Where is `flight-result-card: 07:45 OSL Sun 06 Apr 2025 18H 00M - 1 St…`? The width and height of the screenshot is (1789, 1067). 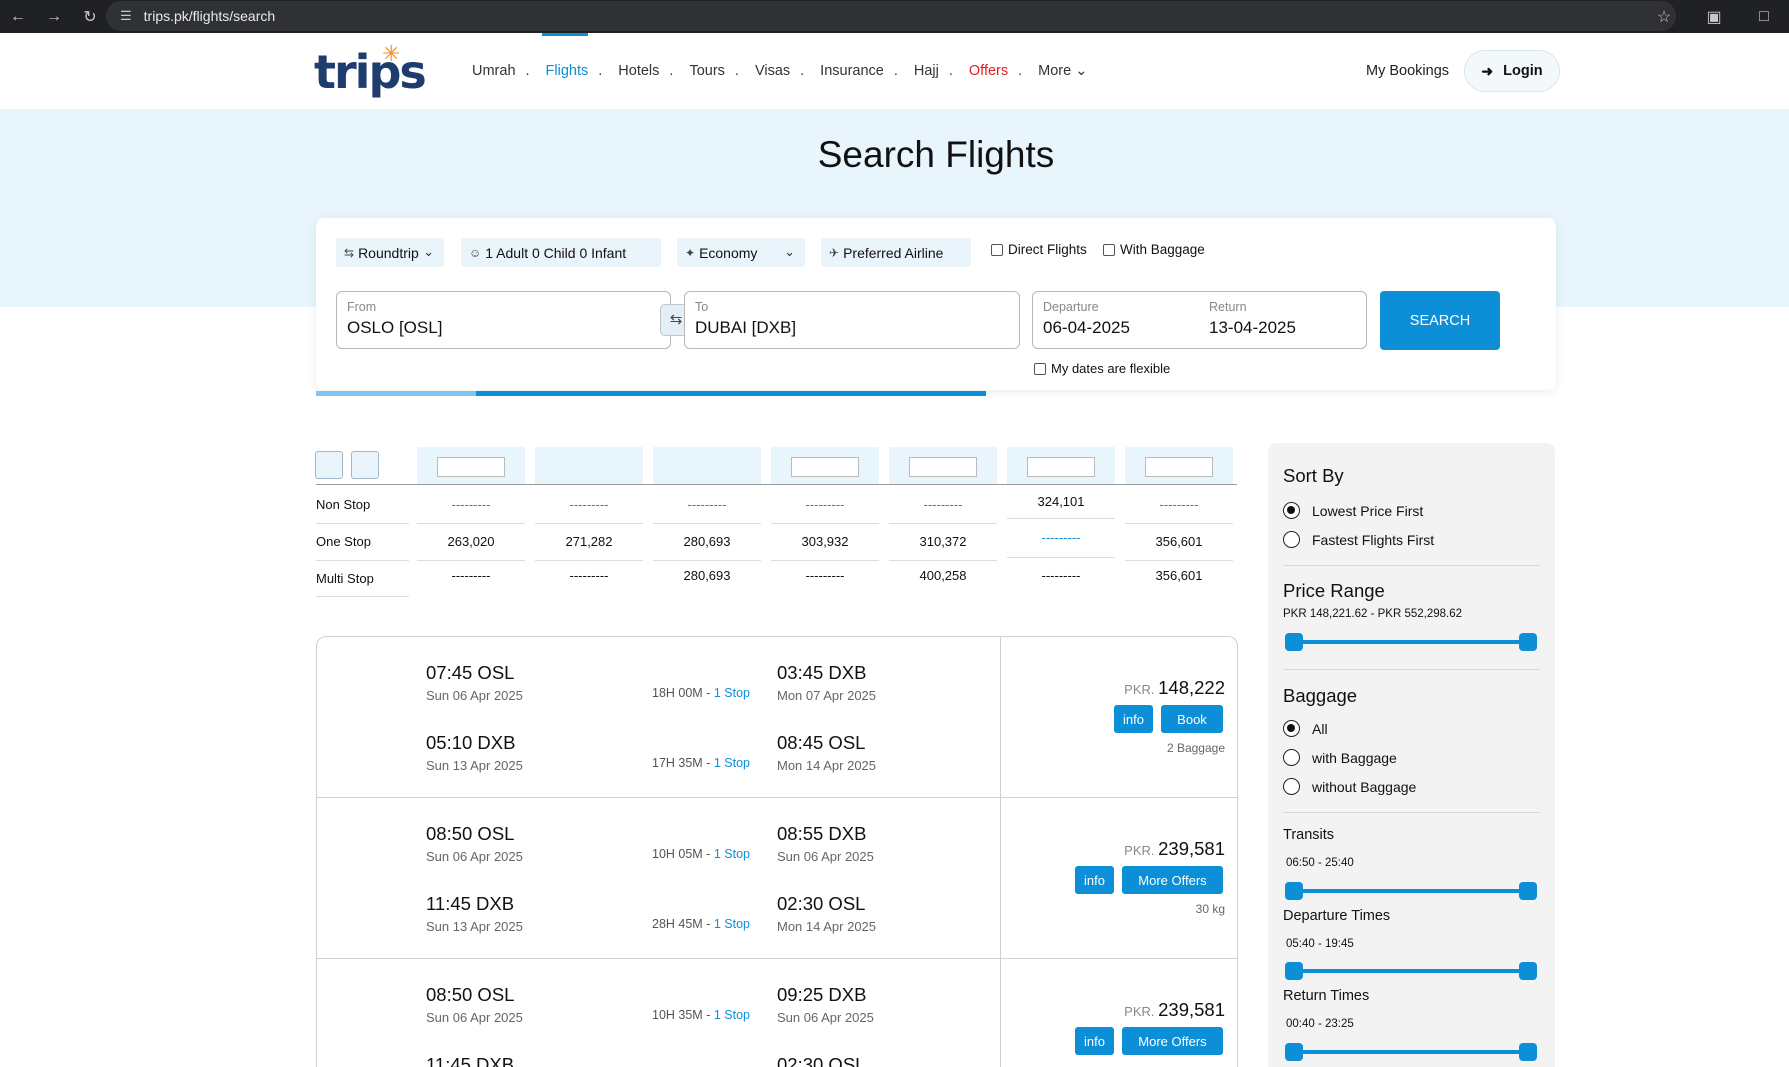 flight-result-card: 07:45 OSL Sun 06 Apr 2025 18H 00M - 1 St… is located at coordinates (777, 717).